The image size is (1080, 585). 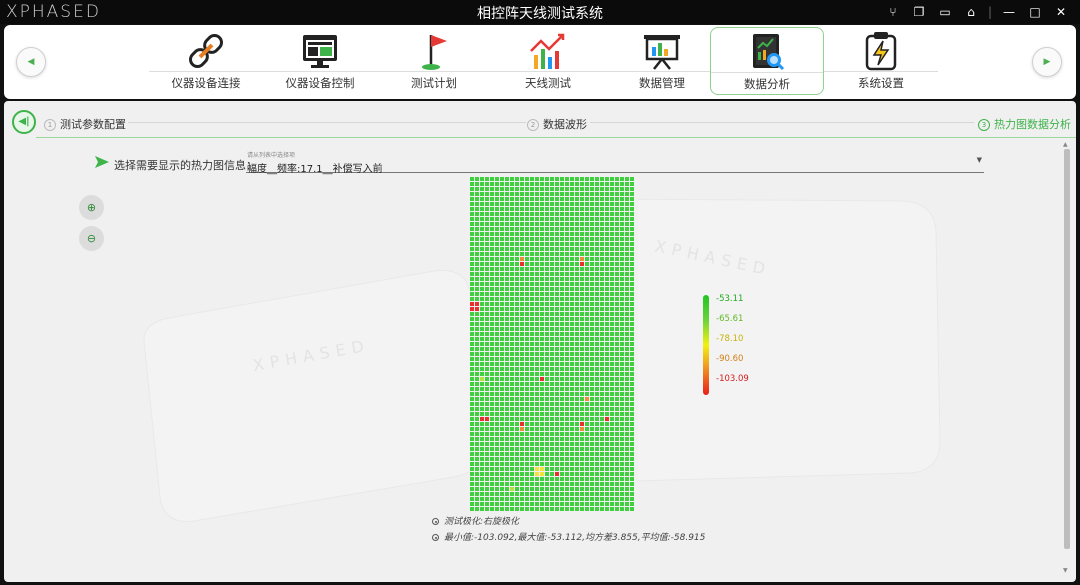 I want to click on vertical-scrollbar: ▲ ▼, so click(x=1066, y=358).